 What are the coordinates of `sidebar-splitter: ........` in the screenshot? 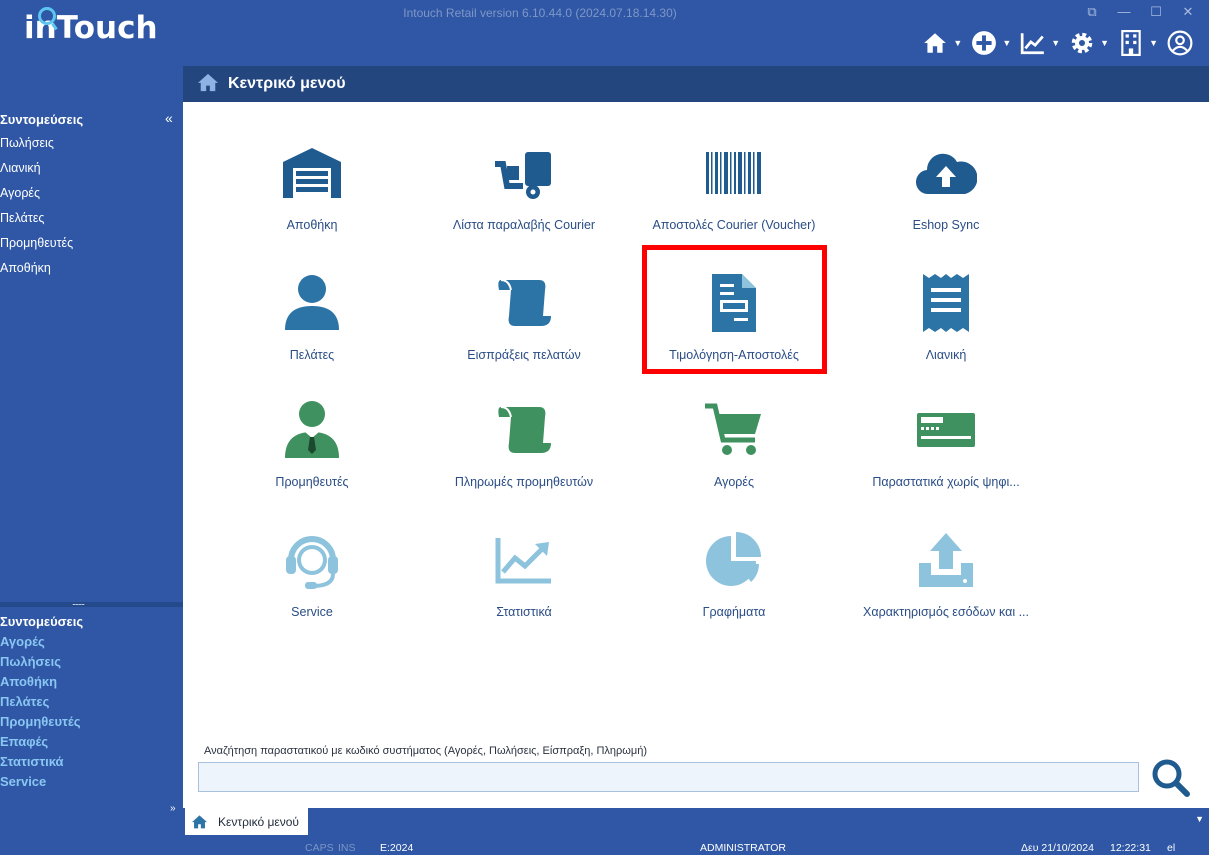 It's located at (91, 602).